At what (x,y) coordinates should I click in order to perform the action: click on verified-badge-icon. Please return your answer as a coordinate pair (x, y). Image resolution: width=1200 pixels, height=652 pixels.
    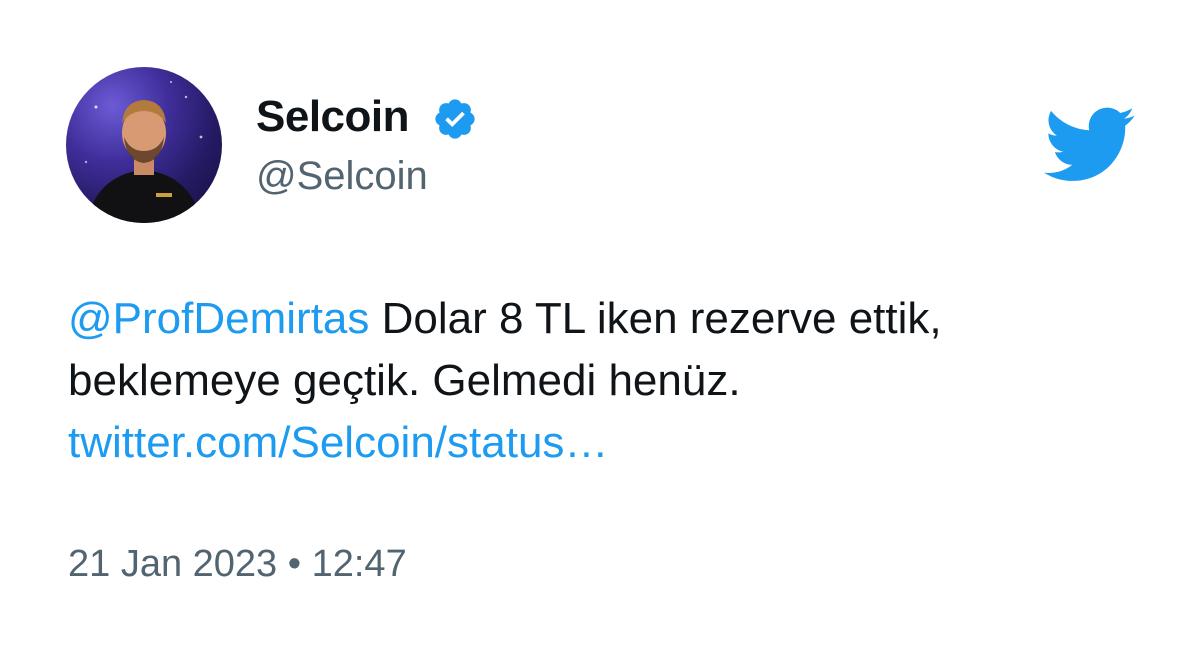
    Looking at the image, I should click on (455, 119).